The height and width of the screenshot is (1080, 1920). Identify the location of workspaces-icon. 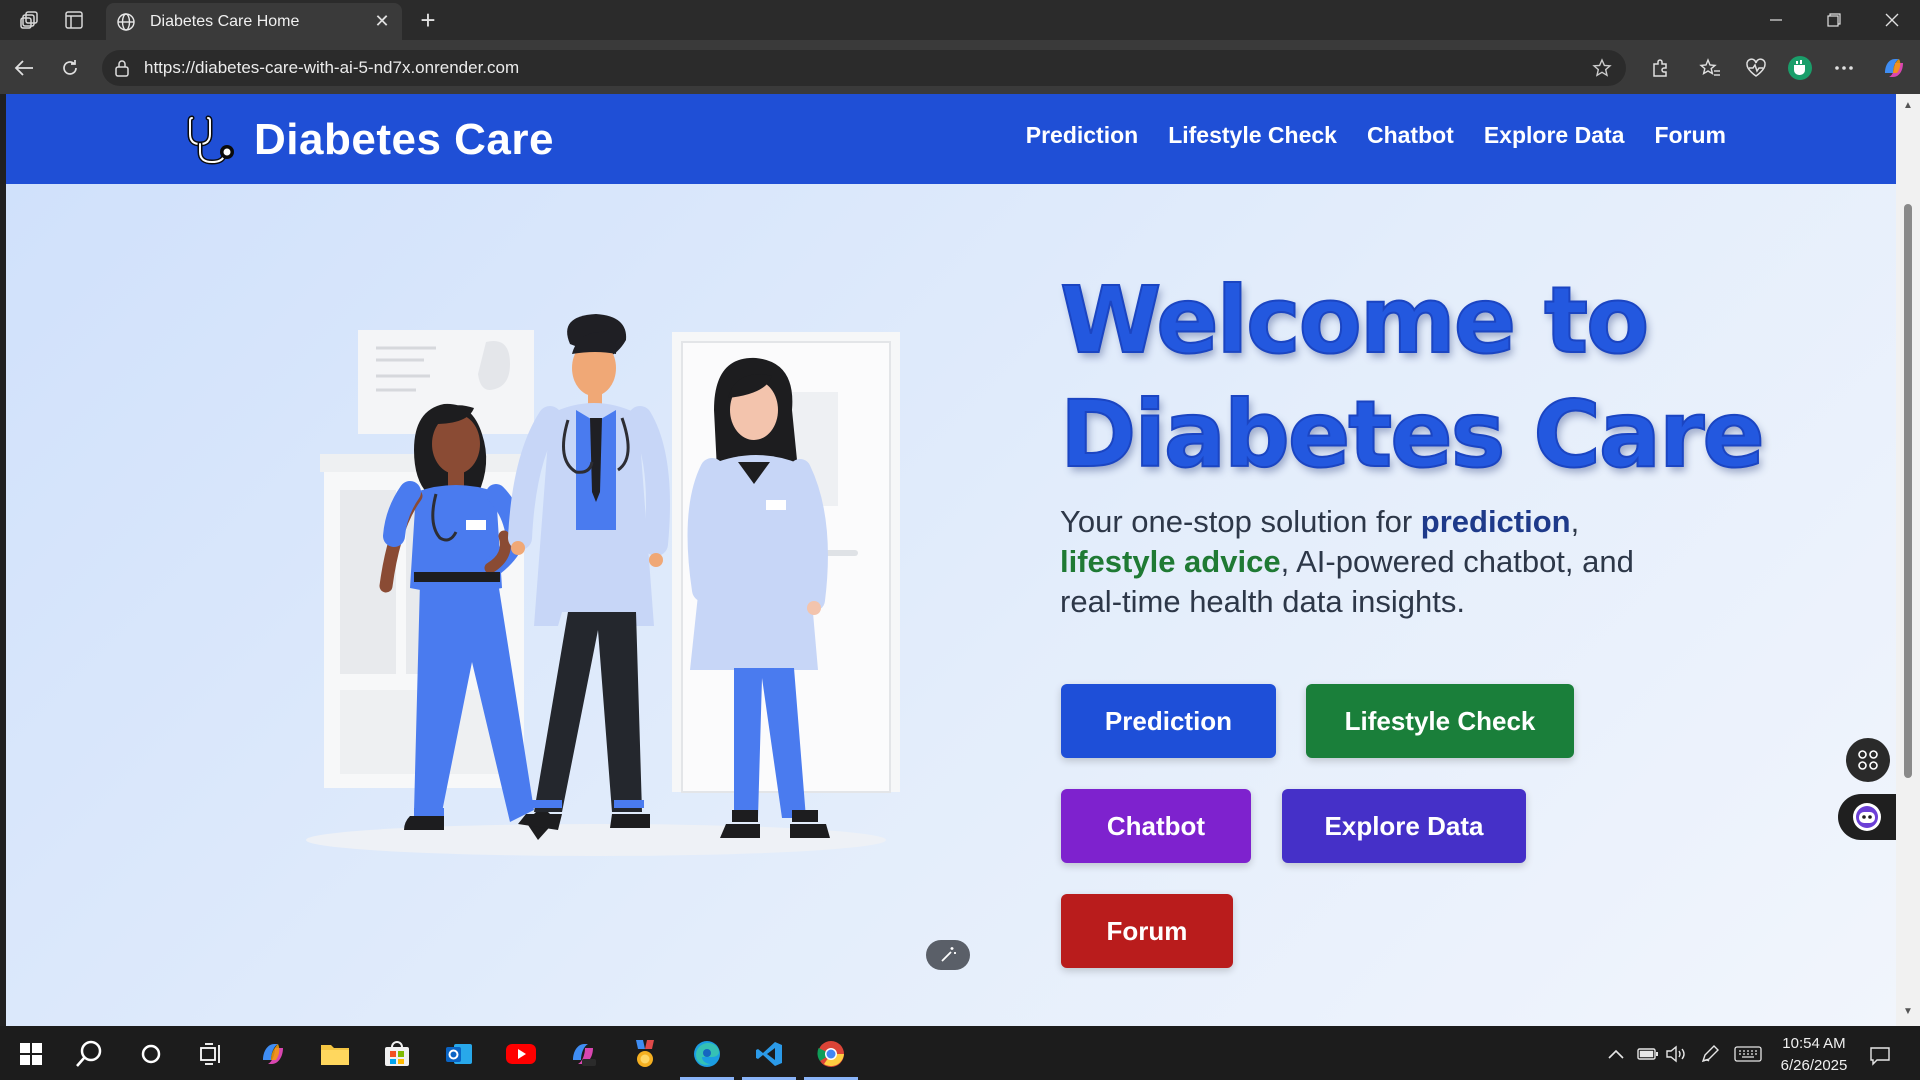
(30, 20).